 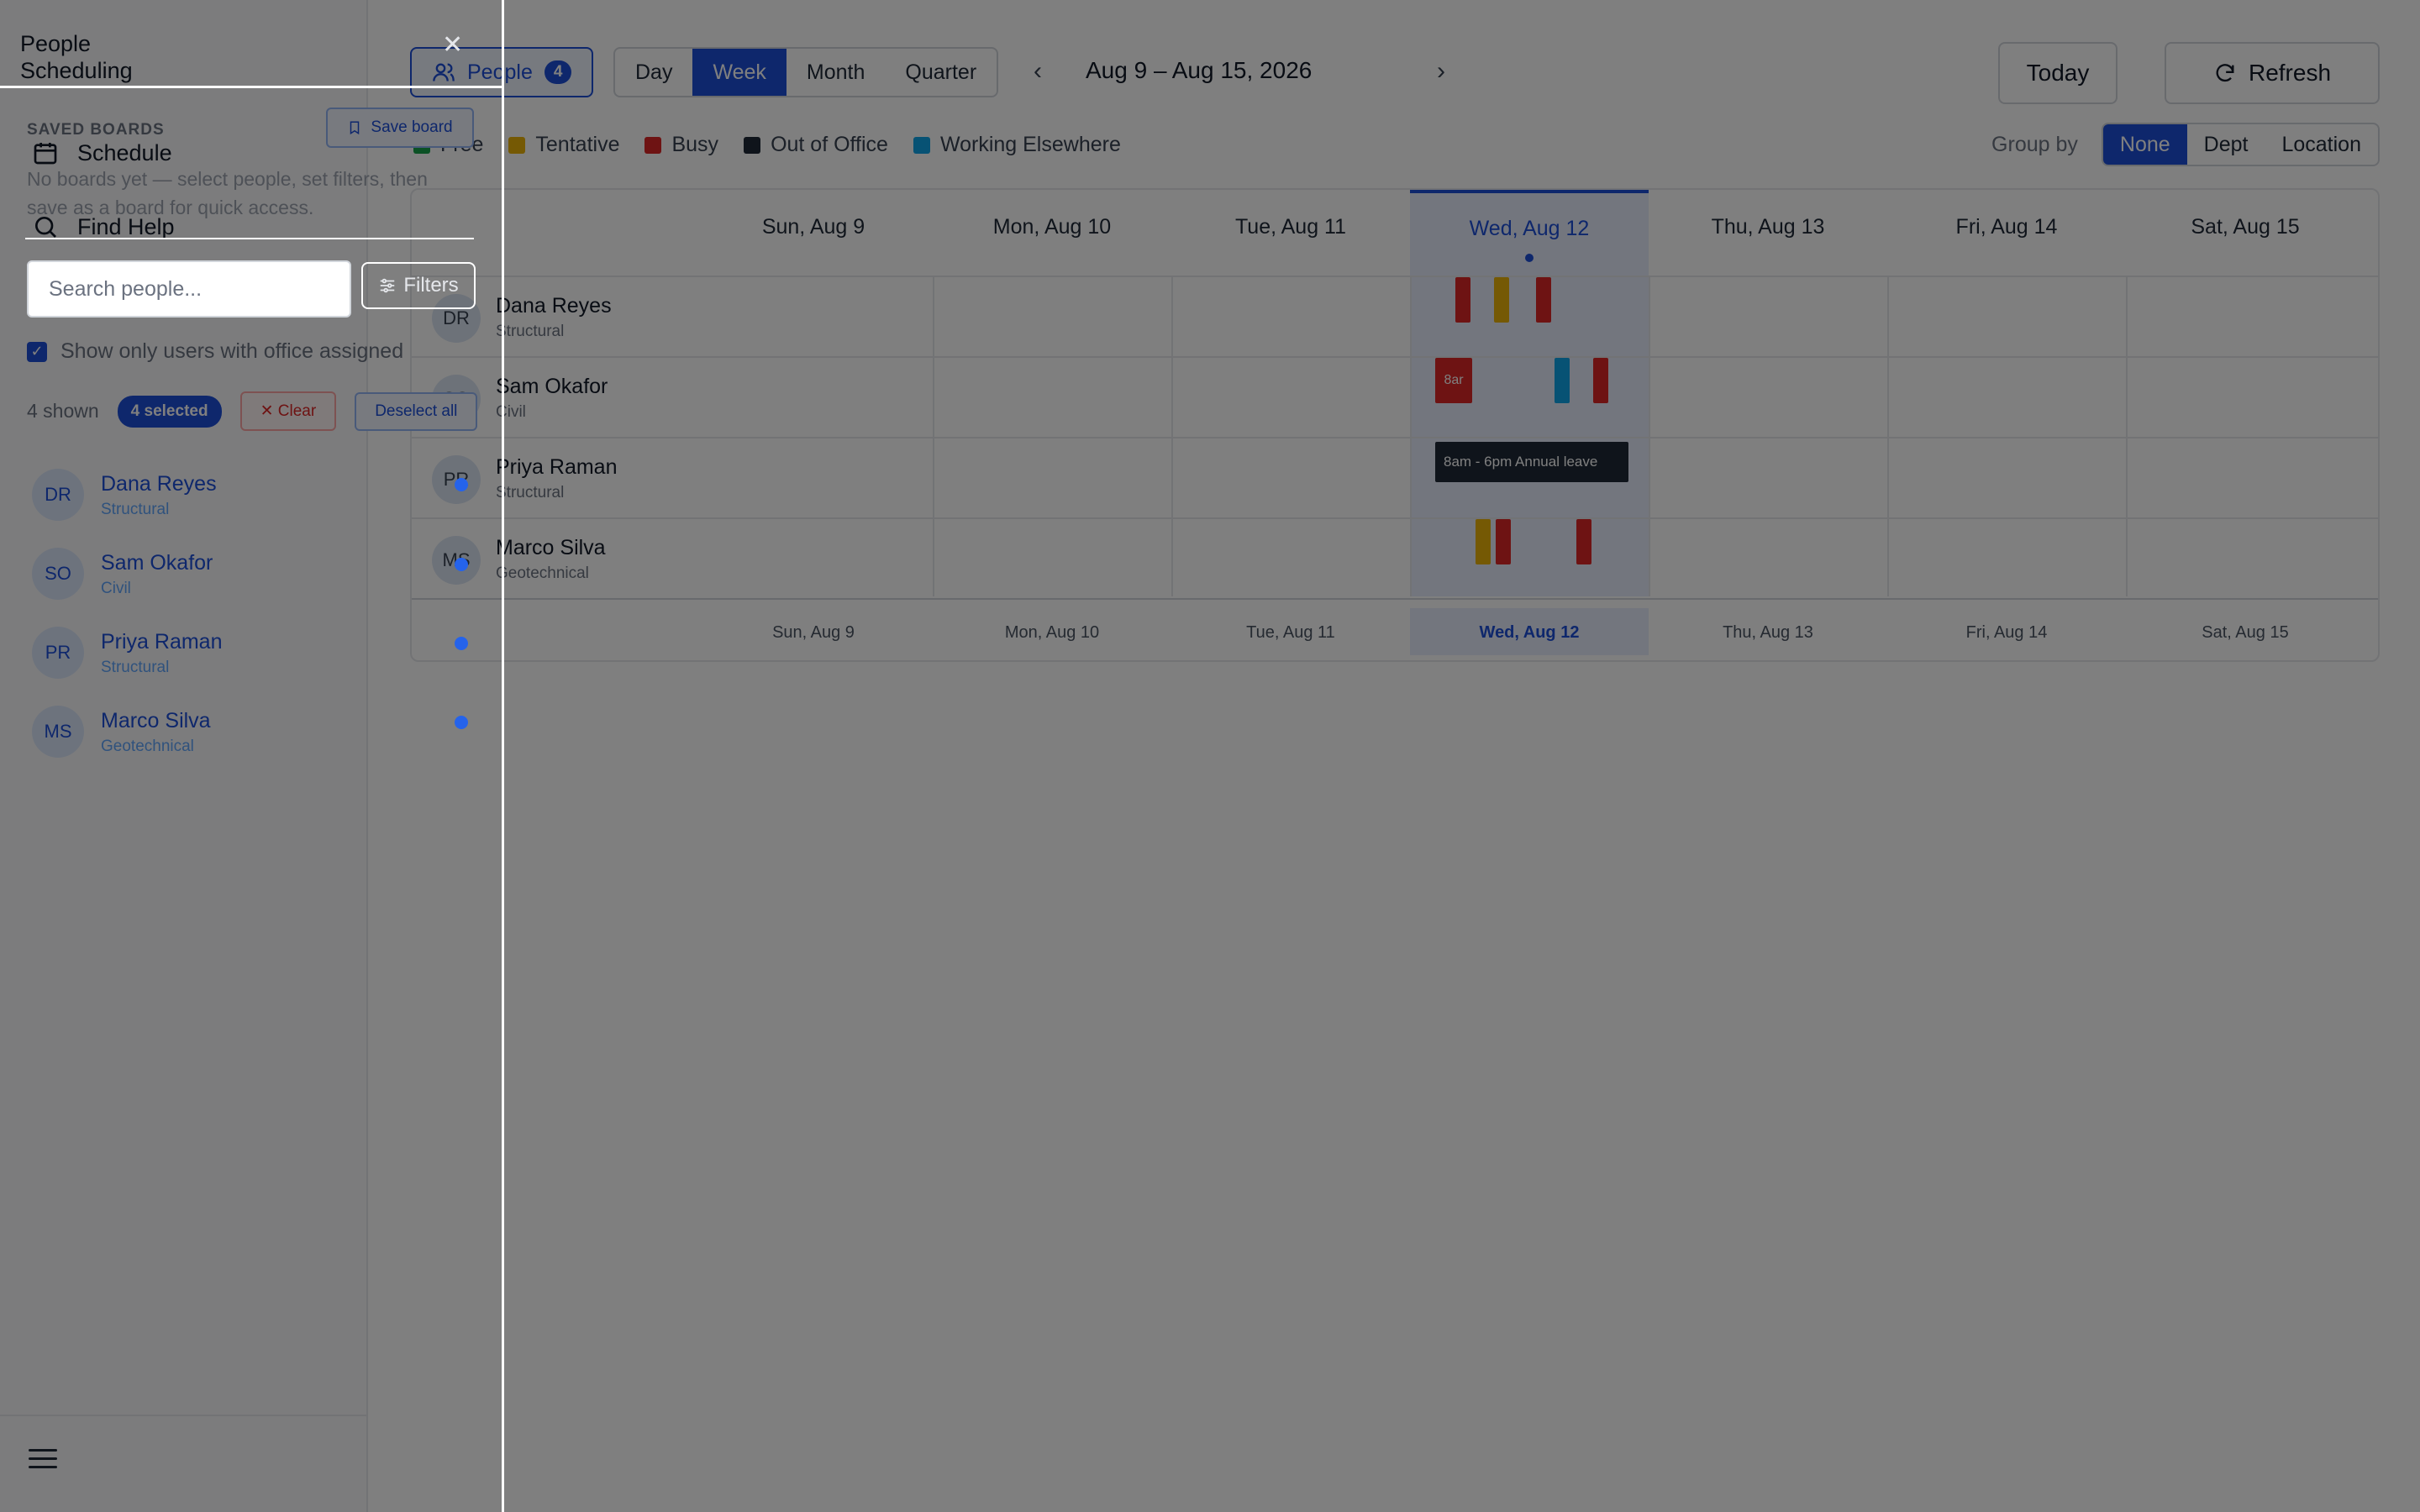 What do you see at coordinates (249, 238) in the screenshot?
I see `help-underline` at bounding box center [249, 238].